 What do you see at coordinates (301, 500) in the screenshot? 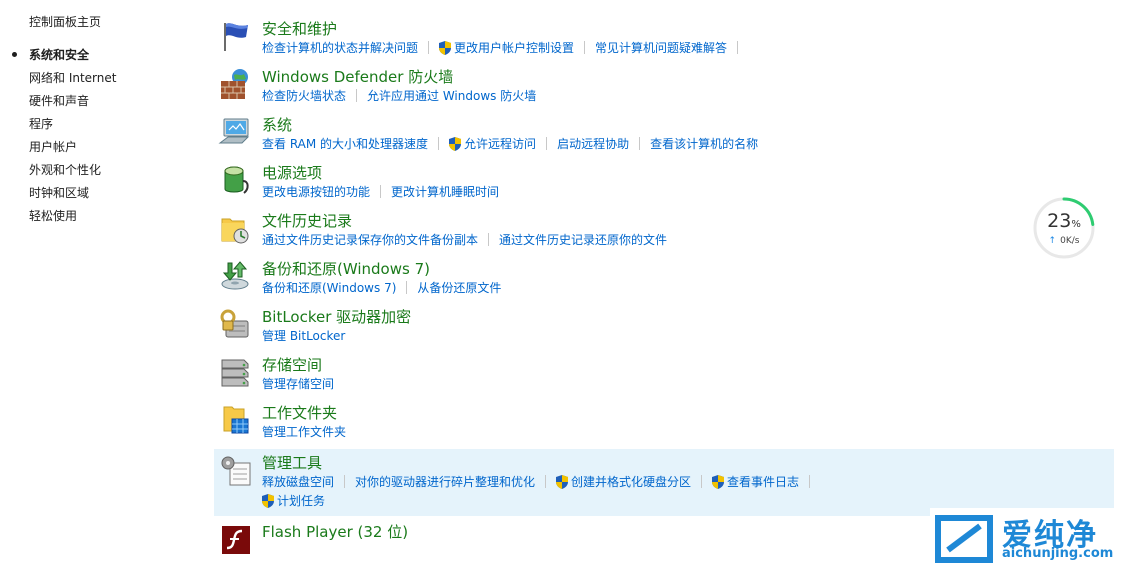
I see `link-schedule-tasks: 计划任务` at bounding box center [301, 500].